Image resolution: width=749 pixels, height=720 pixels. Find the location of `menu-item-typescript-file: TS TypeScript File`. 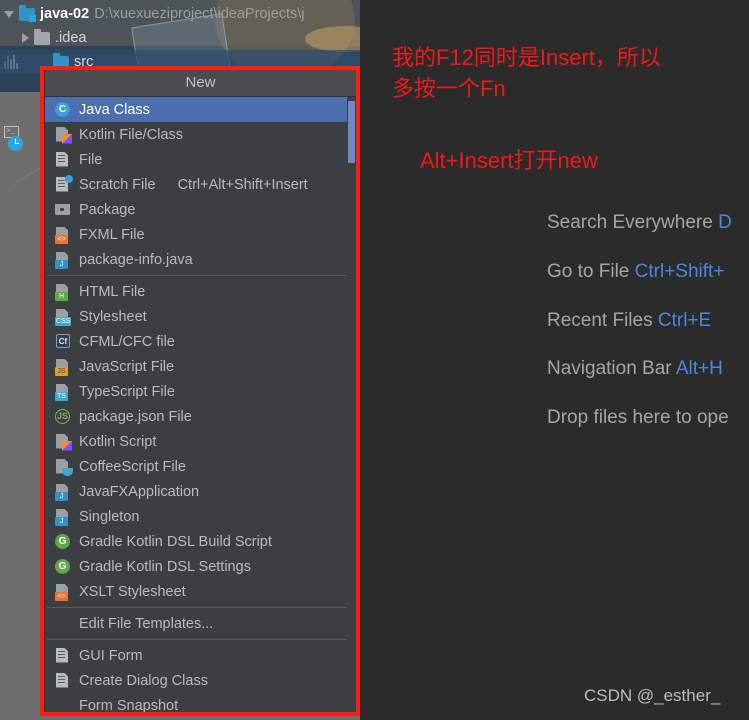

menu-item-typescript-file: TS TypeScript File is located at coordinates (200, 391).